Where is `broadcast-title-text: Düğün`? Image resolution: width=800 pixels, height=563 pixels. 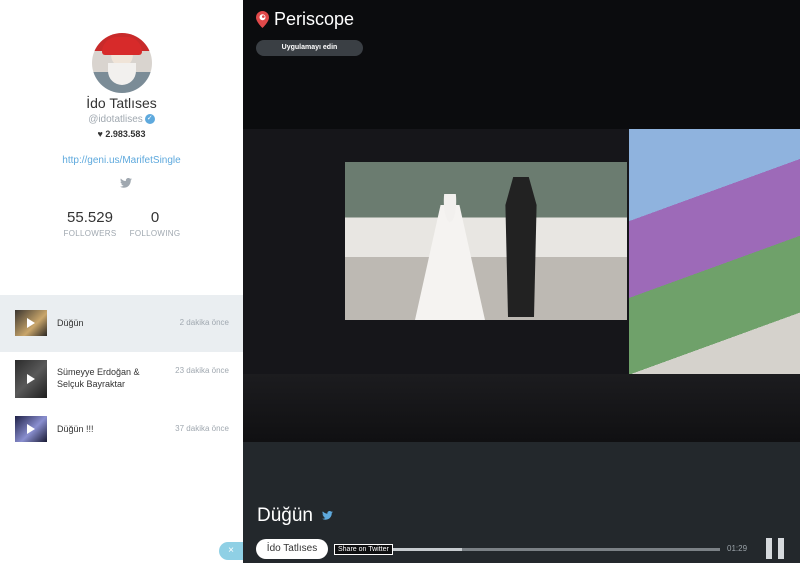
broadcast-title-text: Düğün is located at coordinates (285, 515).